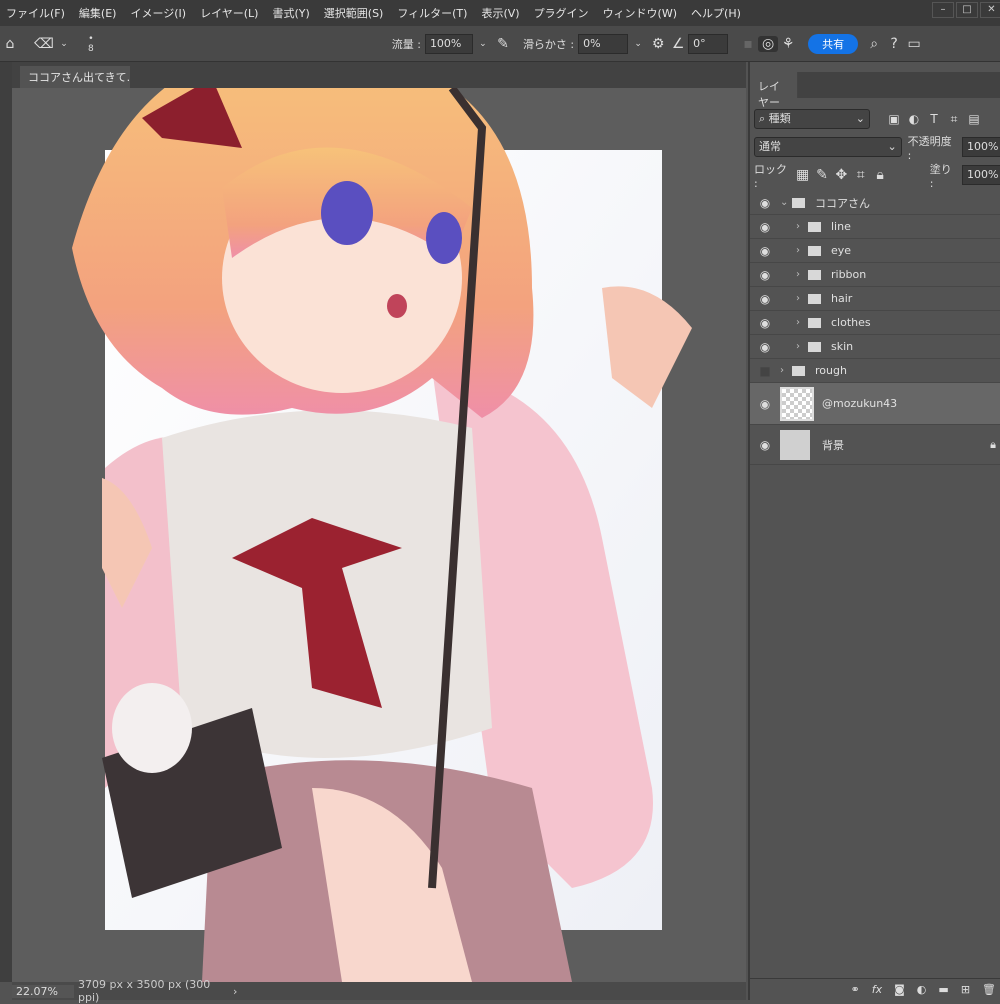 This screenshot has height=1004, width=1000. What do you see at coordinates (894, 44) in the screenshot?
I see `help-icon: ?` at bounding box center [894, 44].